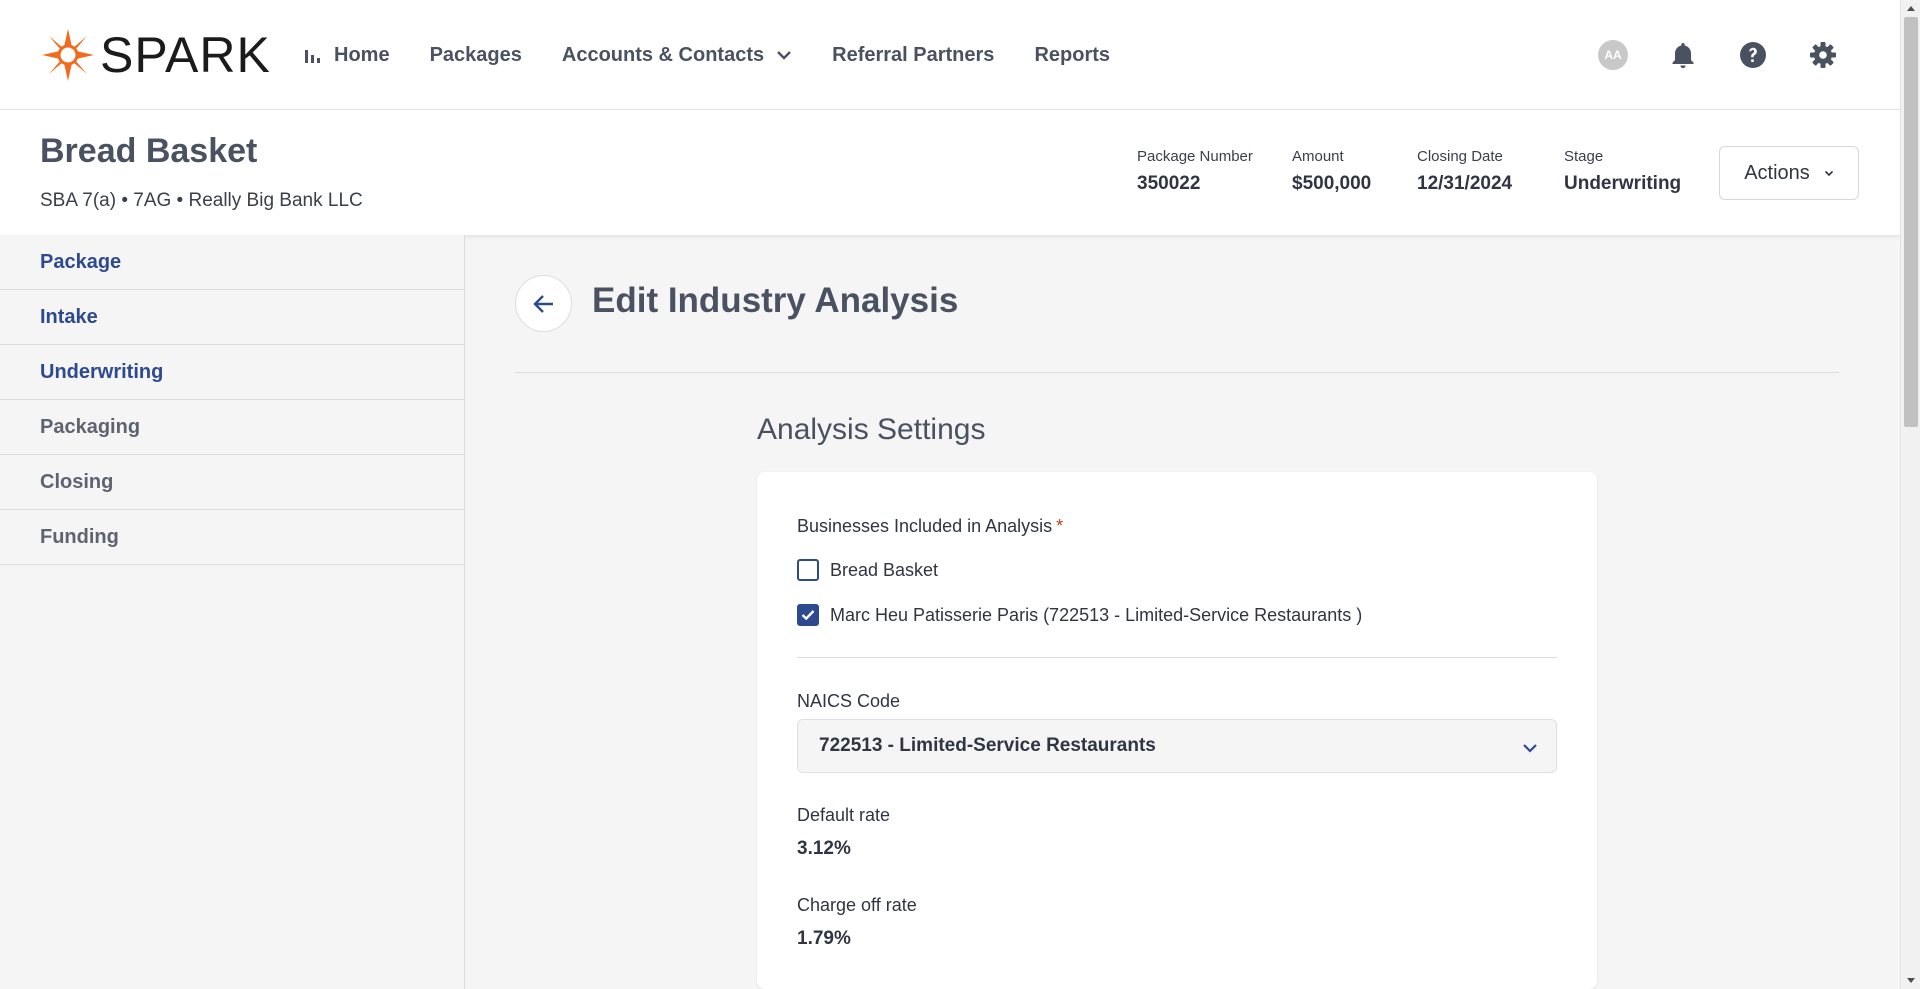 This screenshot has height=989, width=1920. I want to click on businesses-label-text: Businesses Included in Analysis, so click(925, 526).